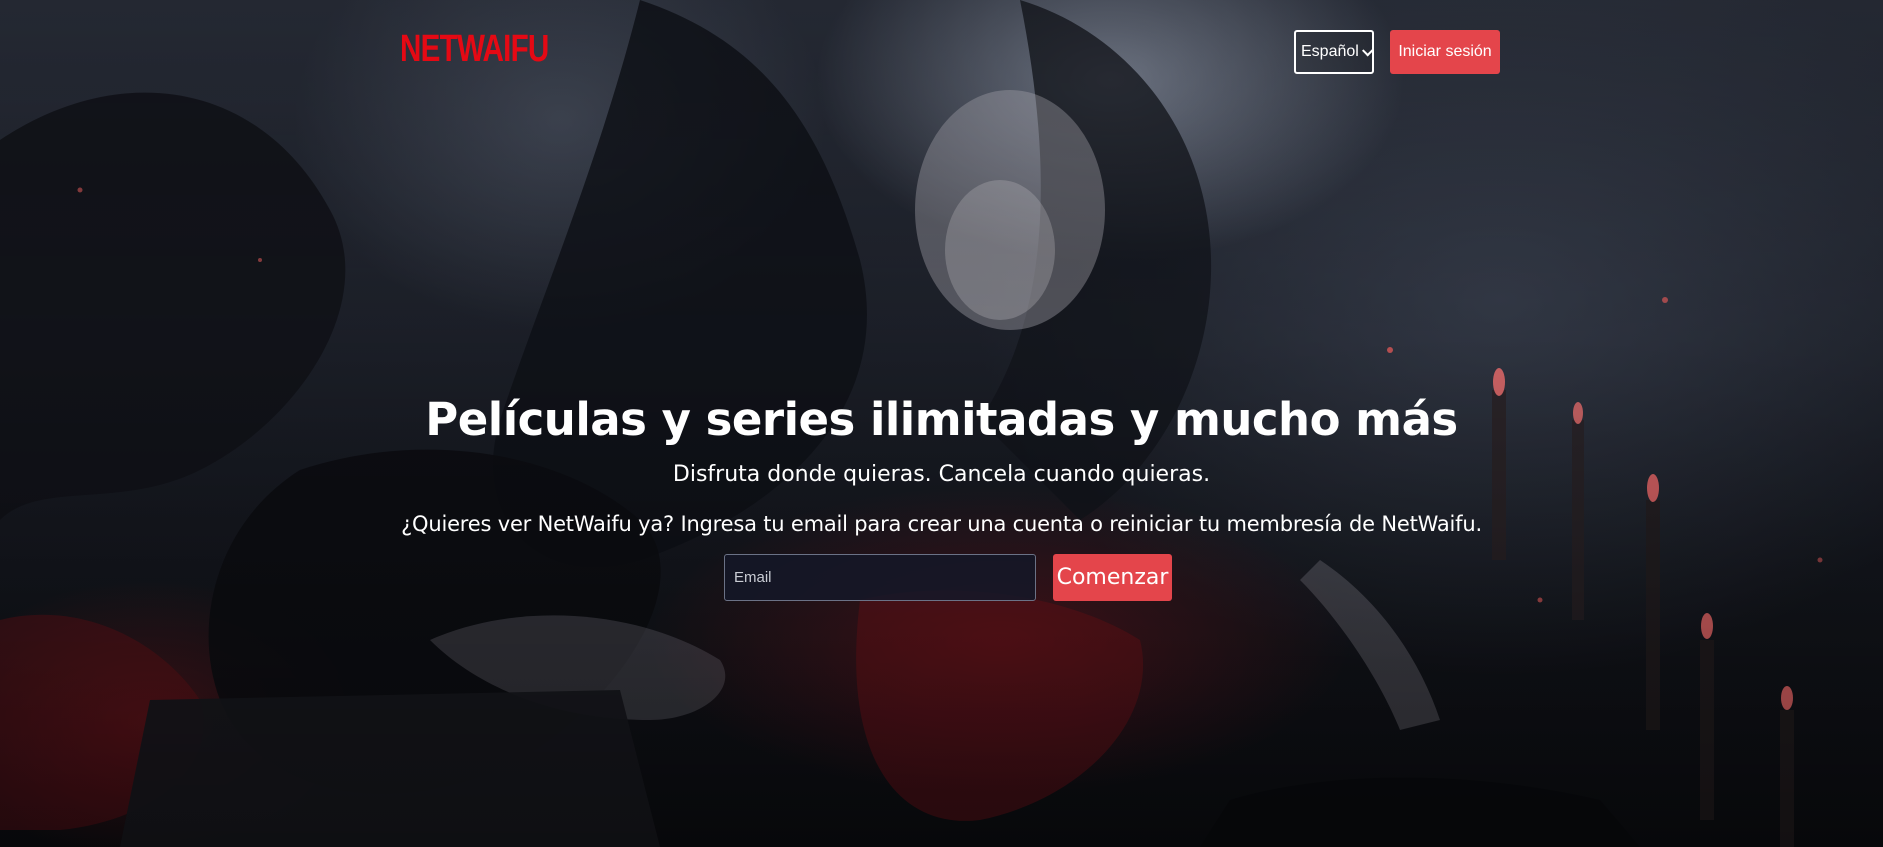  I want to click on start-button: Comenzar, so click(1112, 577).